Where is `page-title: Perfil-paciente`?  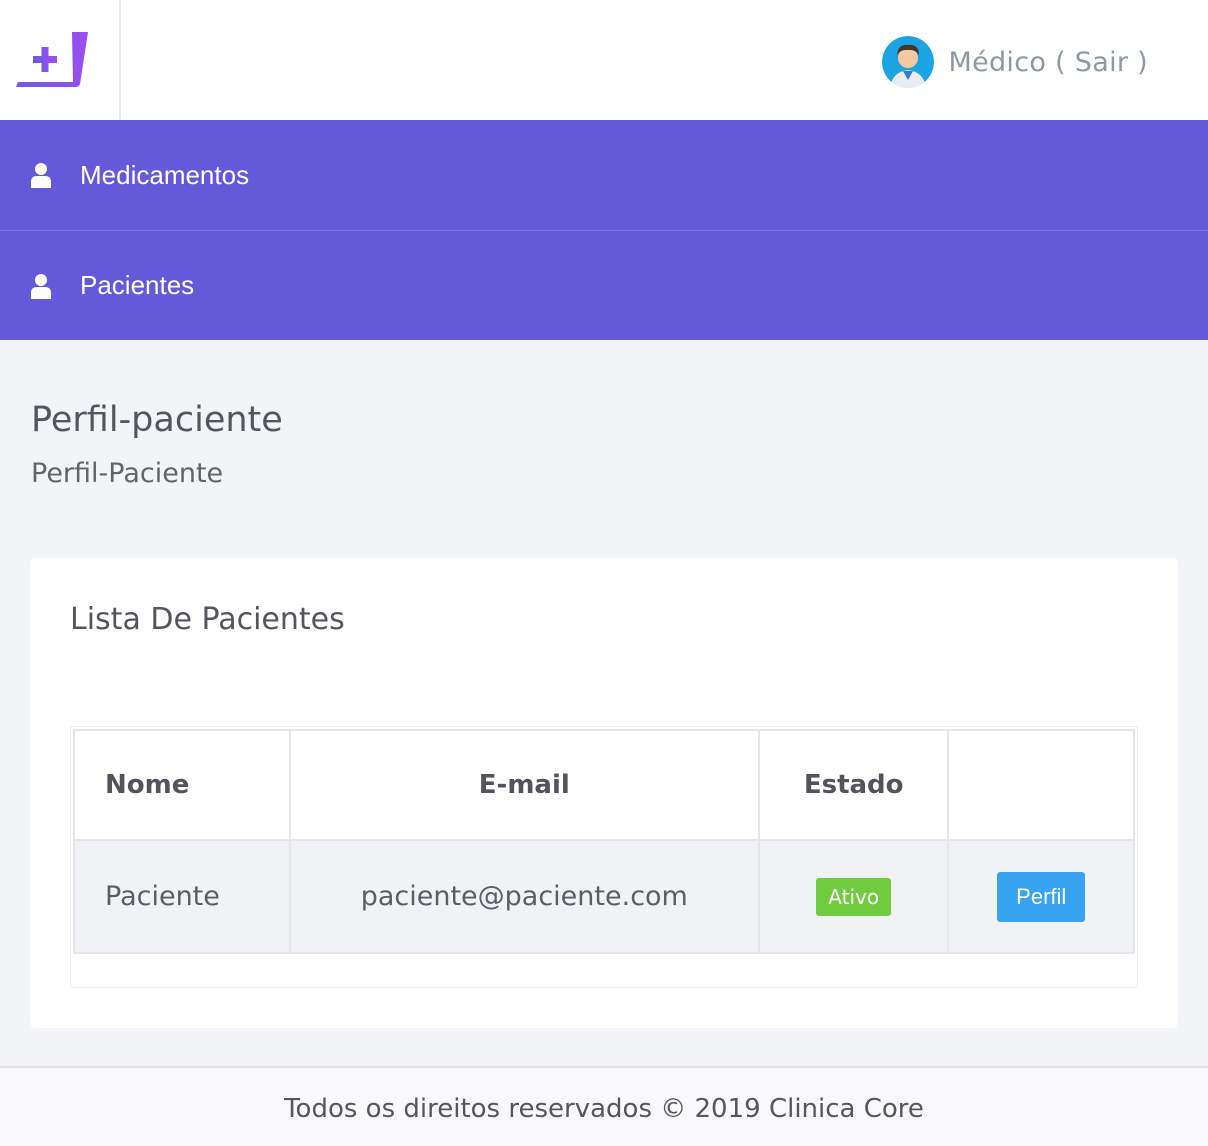 page-title: Perfil-paciente is located at coordinates (157, 420).